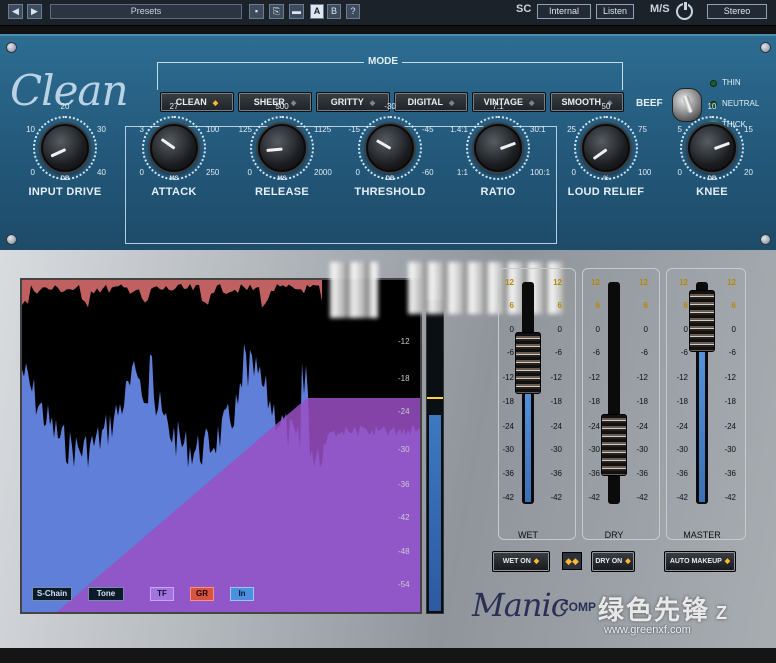  What do you see at coordinates (428, 172) in the screenshot?
I see `knob-scale-max: -60` at bounding box center [428, 172].